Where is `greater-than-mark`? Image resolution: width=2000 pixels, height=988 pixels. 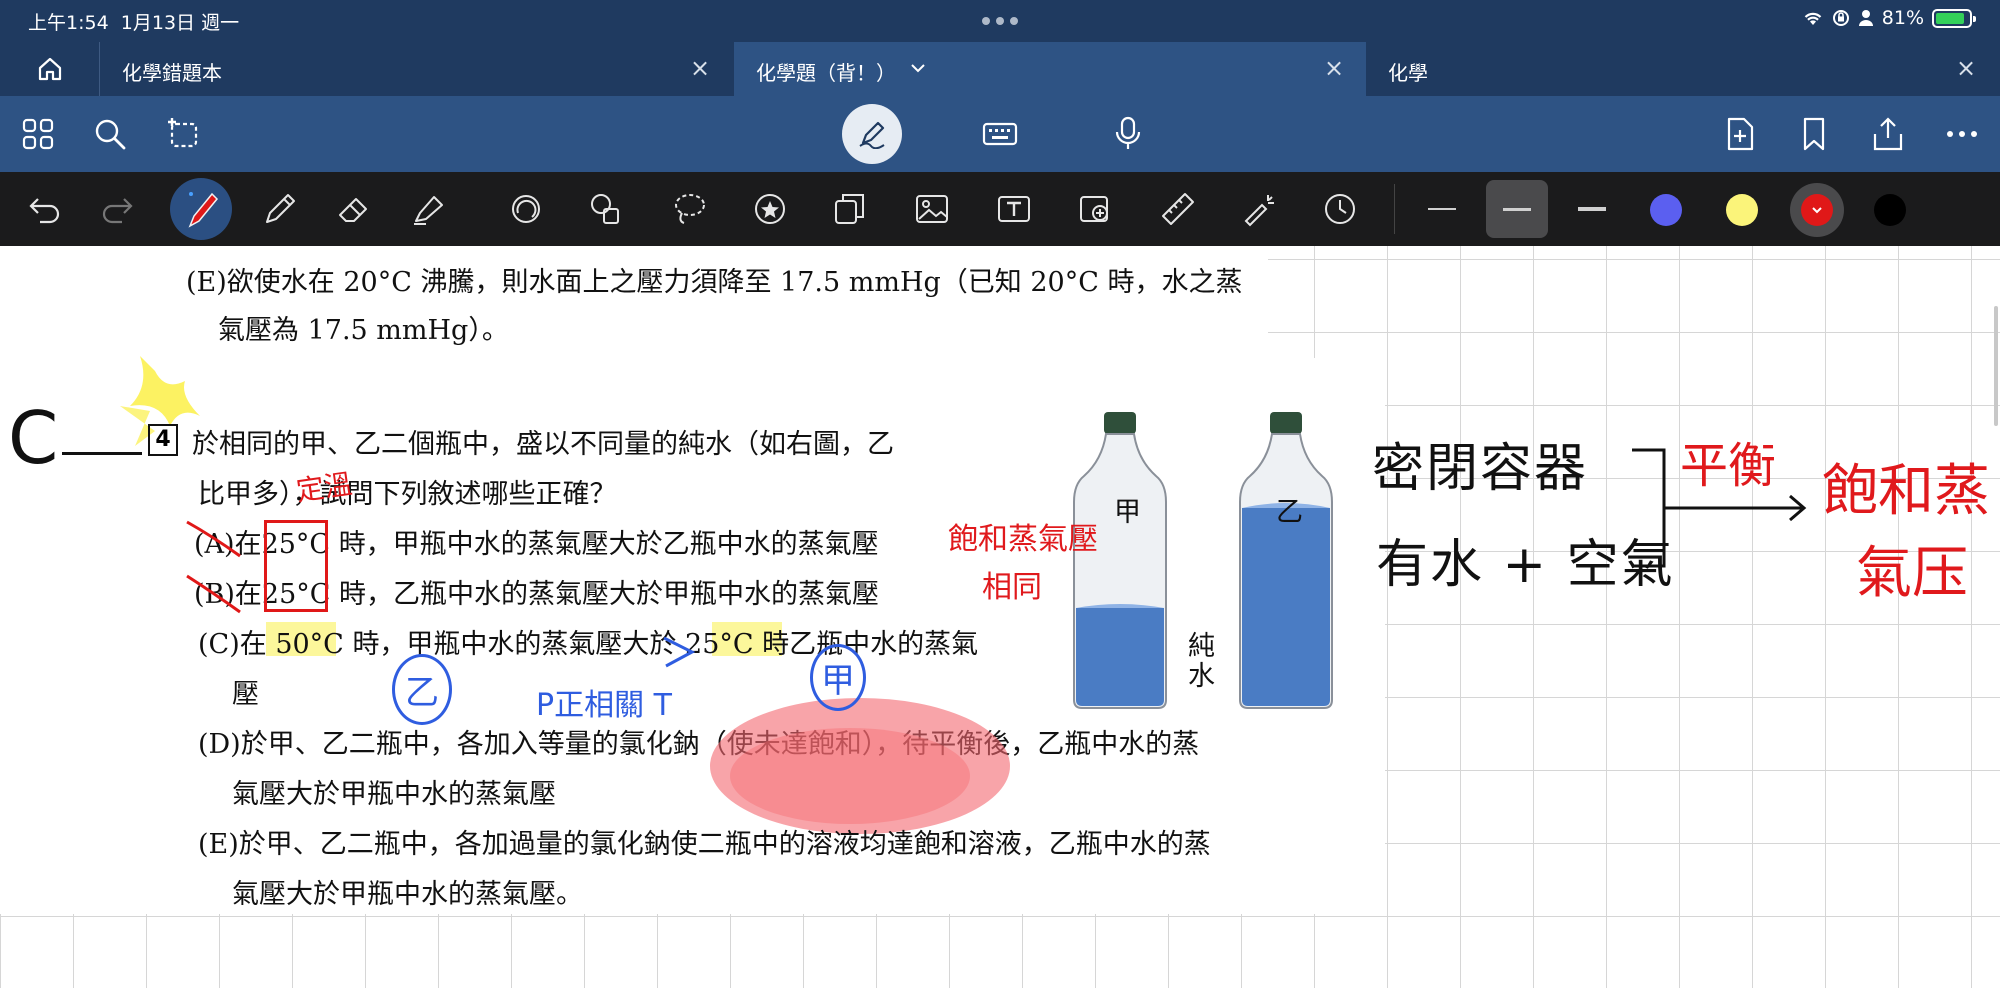 greater-than-mark is located at coordinates (679, 652).